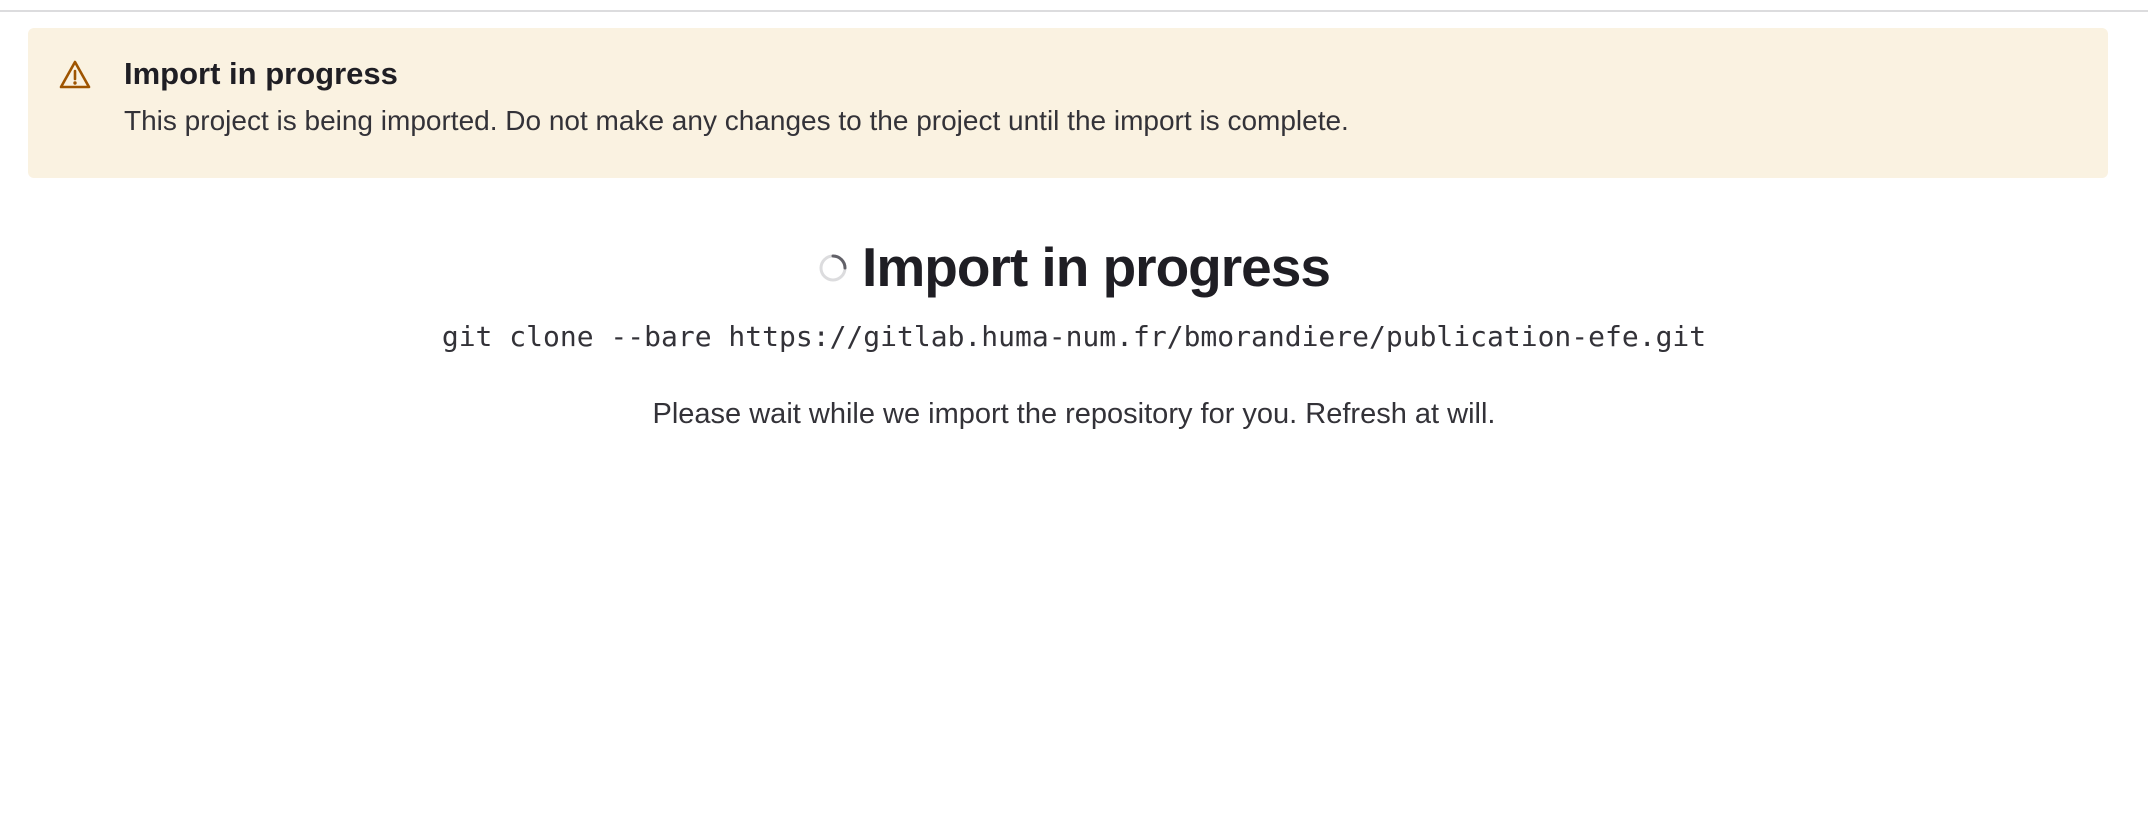  What do you see at coordinates (833, 268) in the screenshot?
I see `loading-spinner-icon` at bounding box center [833, 268].